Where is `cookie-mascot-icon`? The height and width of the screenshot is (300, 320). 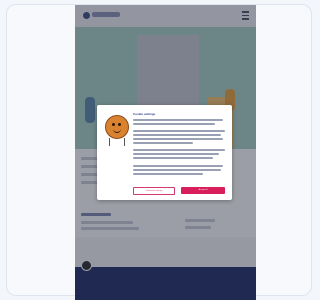 cookie-mascot-icon is located at coordinates (117, 127).